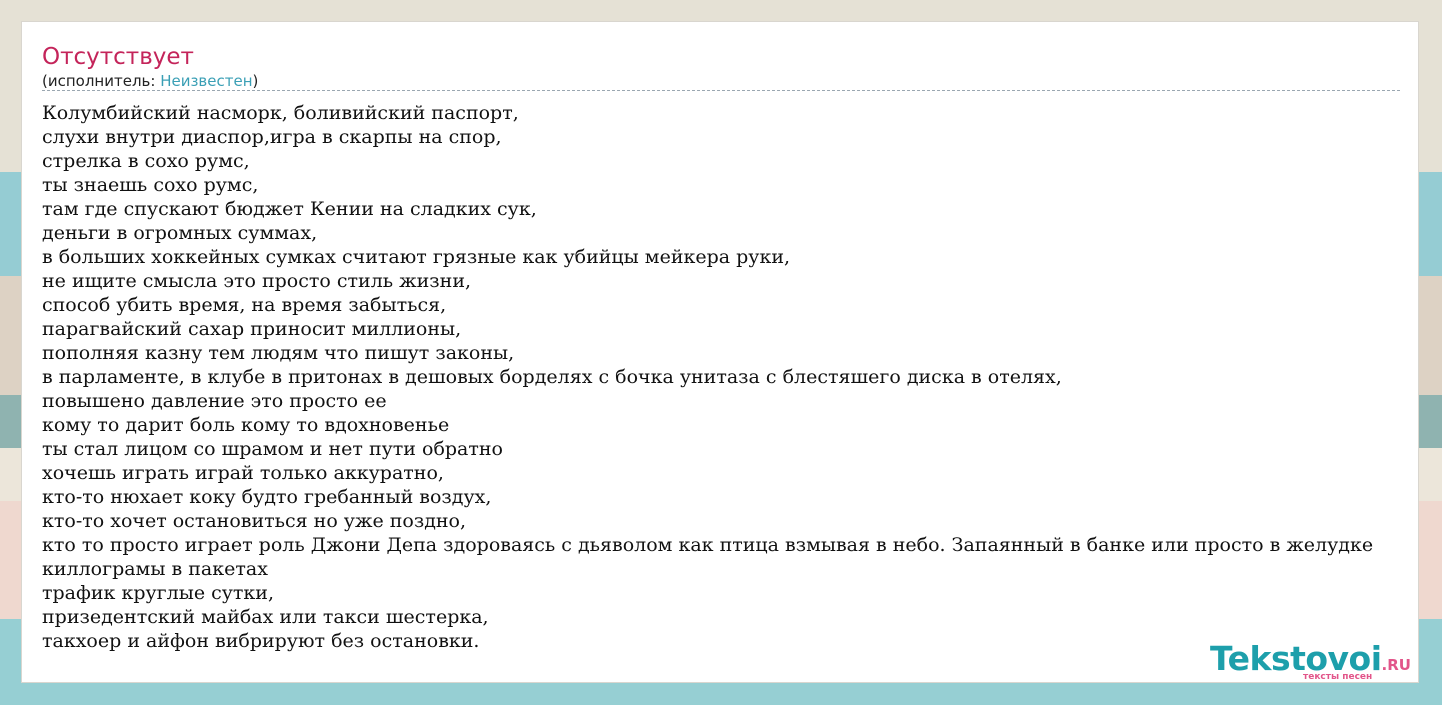  Describe the element at coordinates (244, 305) in the screenshot. I see `lyrics-line: способ убить время, на время забыться,` at that location.